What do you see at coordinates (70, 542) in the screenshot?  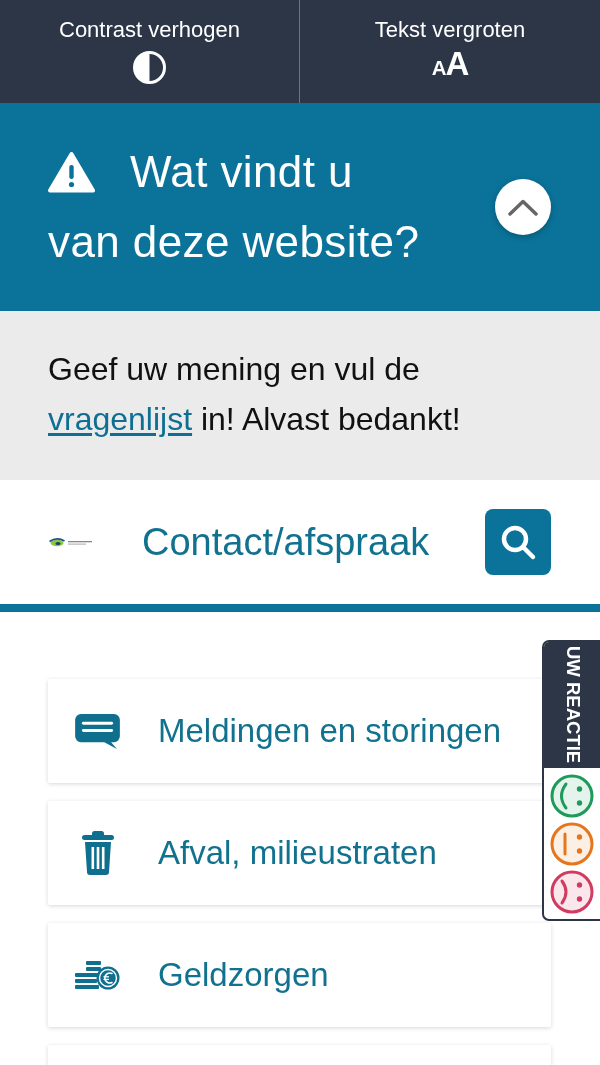 I see `logo` at bounding box center [70, 542].